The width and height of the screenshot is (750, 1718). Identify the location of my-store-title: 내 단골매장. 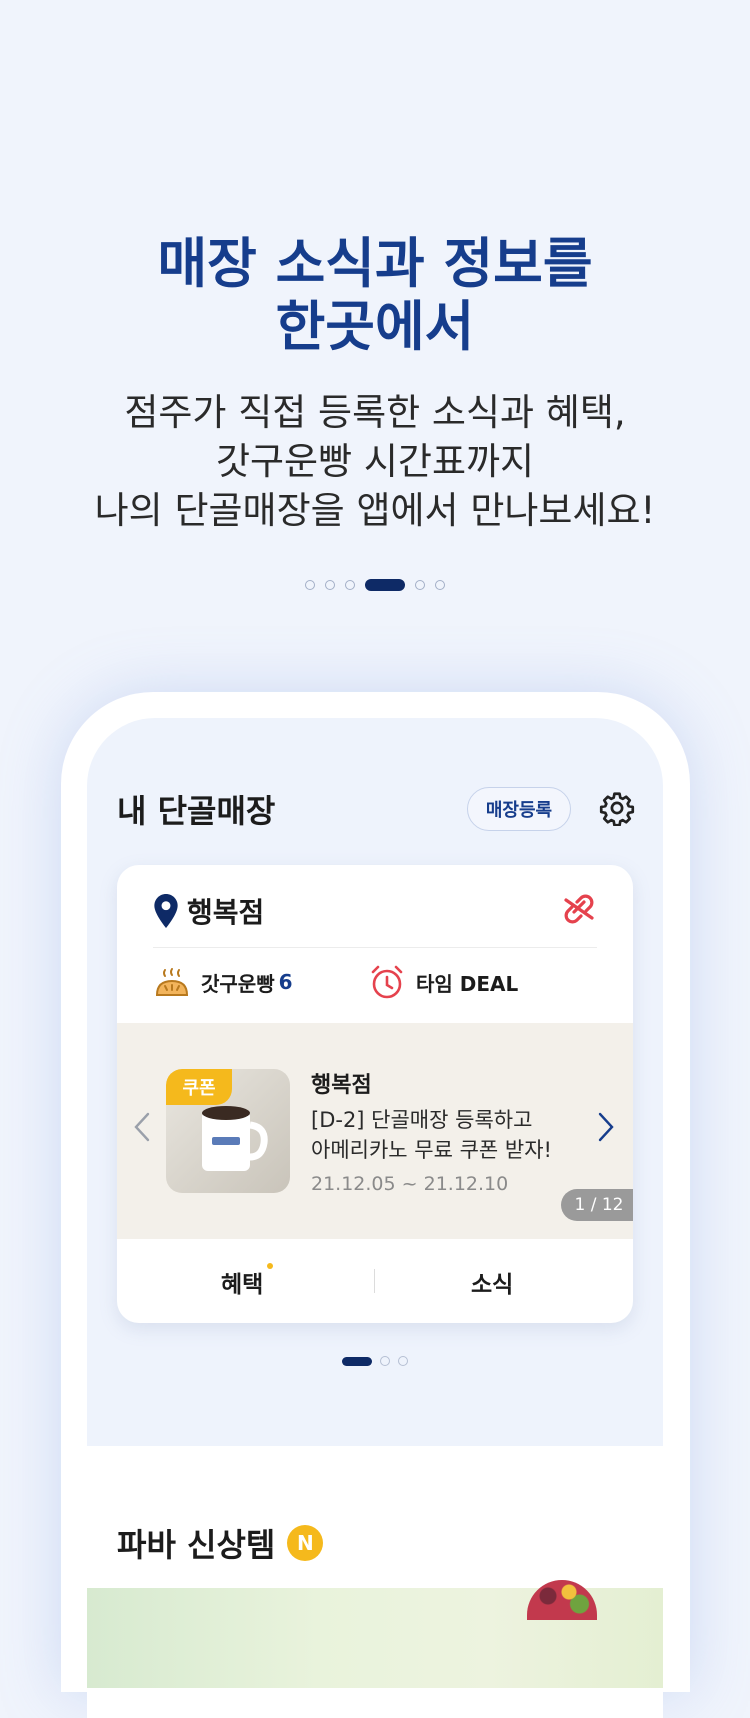
(196, 811).